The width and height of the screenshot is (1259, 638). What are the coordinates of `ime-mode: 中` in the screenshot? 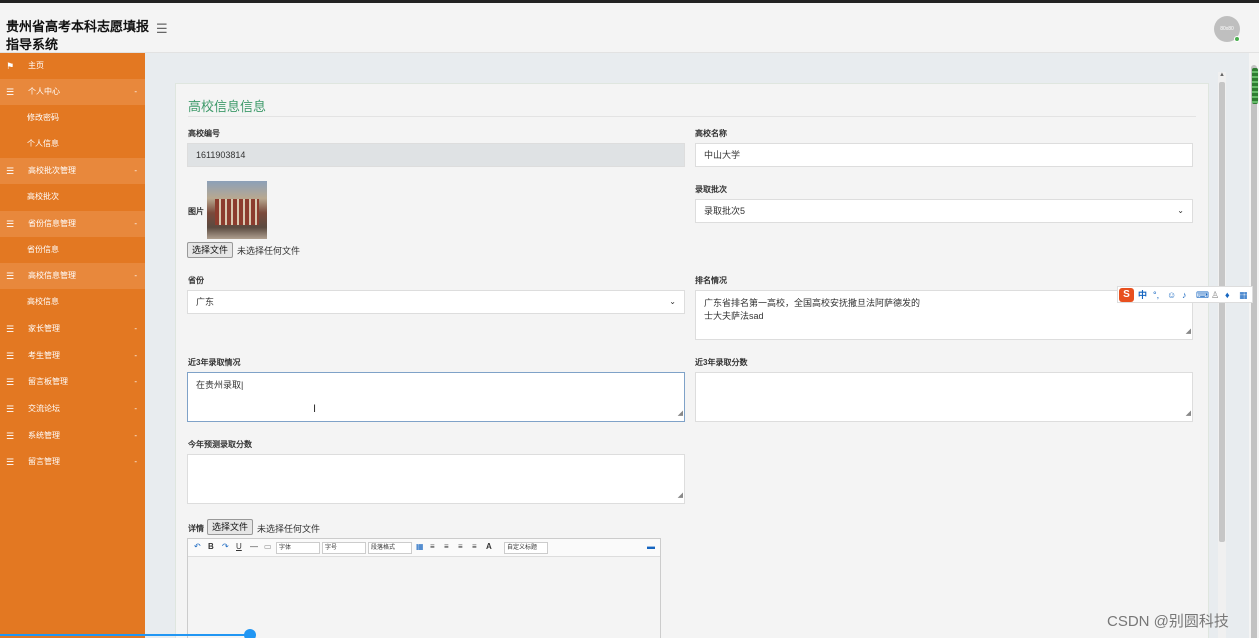 It's located at (1142, 295).